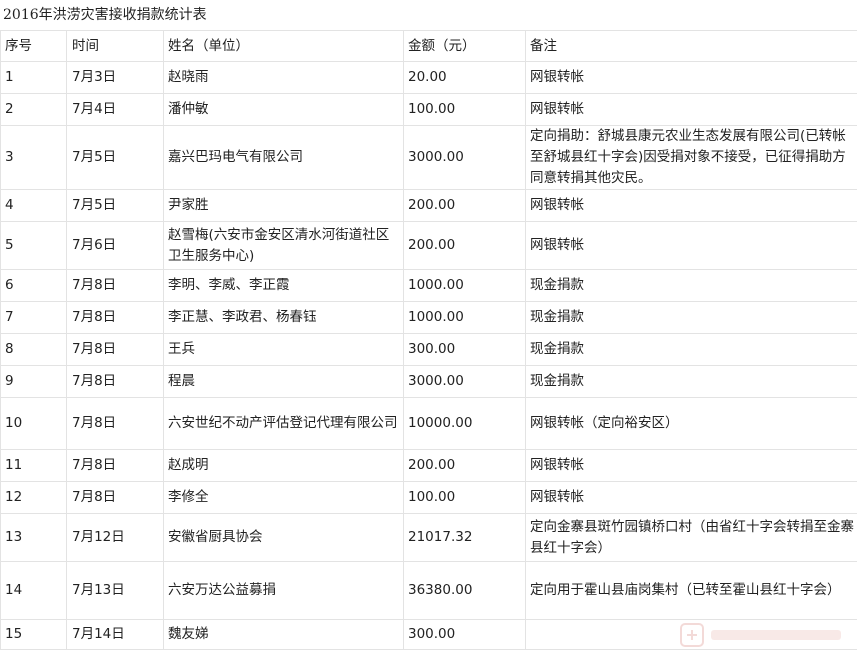  Describe the element at coordinates (33, 423) in the screenshot. I see `cell-no: 10` at that location.